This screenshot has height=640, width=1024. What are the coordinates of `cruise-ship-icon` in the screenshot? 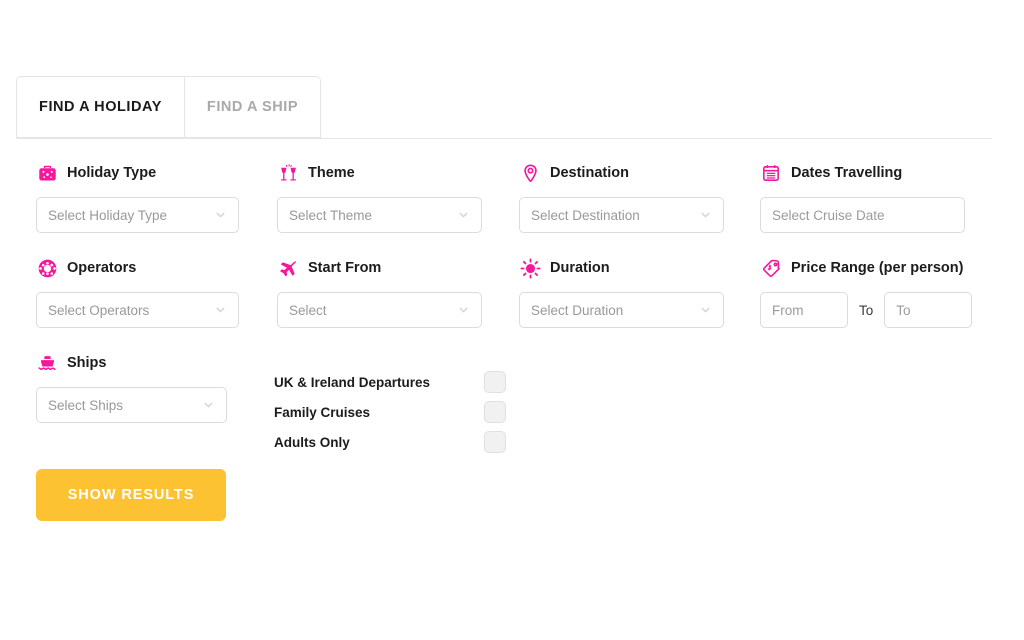 It's located at (47, 363).